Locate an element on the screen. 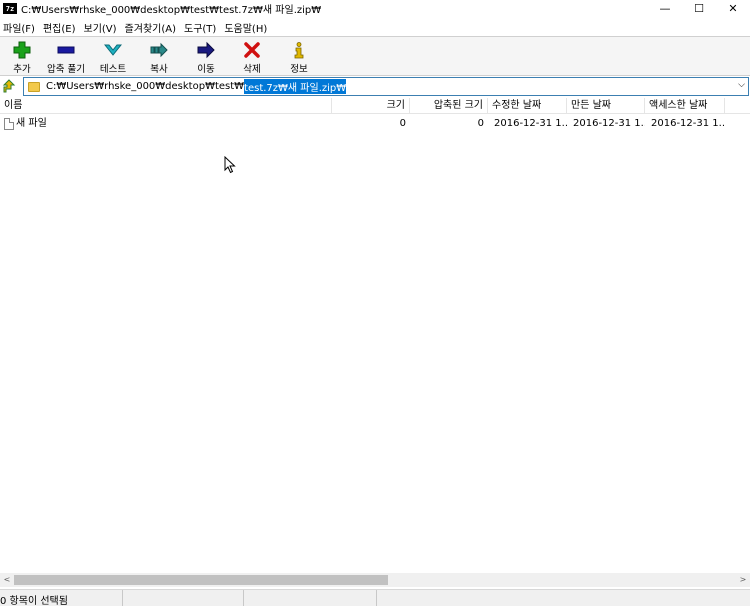 The width and height of the screenshot is (750, 606). column-created: 만든 날짜 is located at coordinates (606, 106).